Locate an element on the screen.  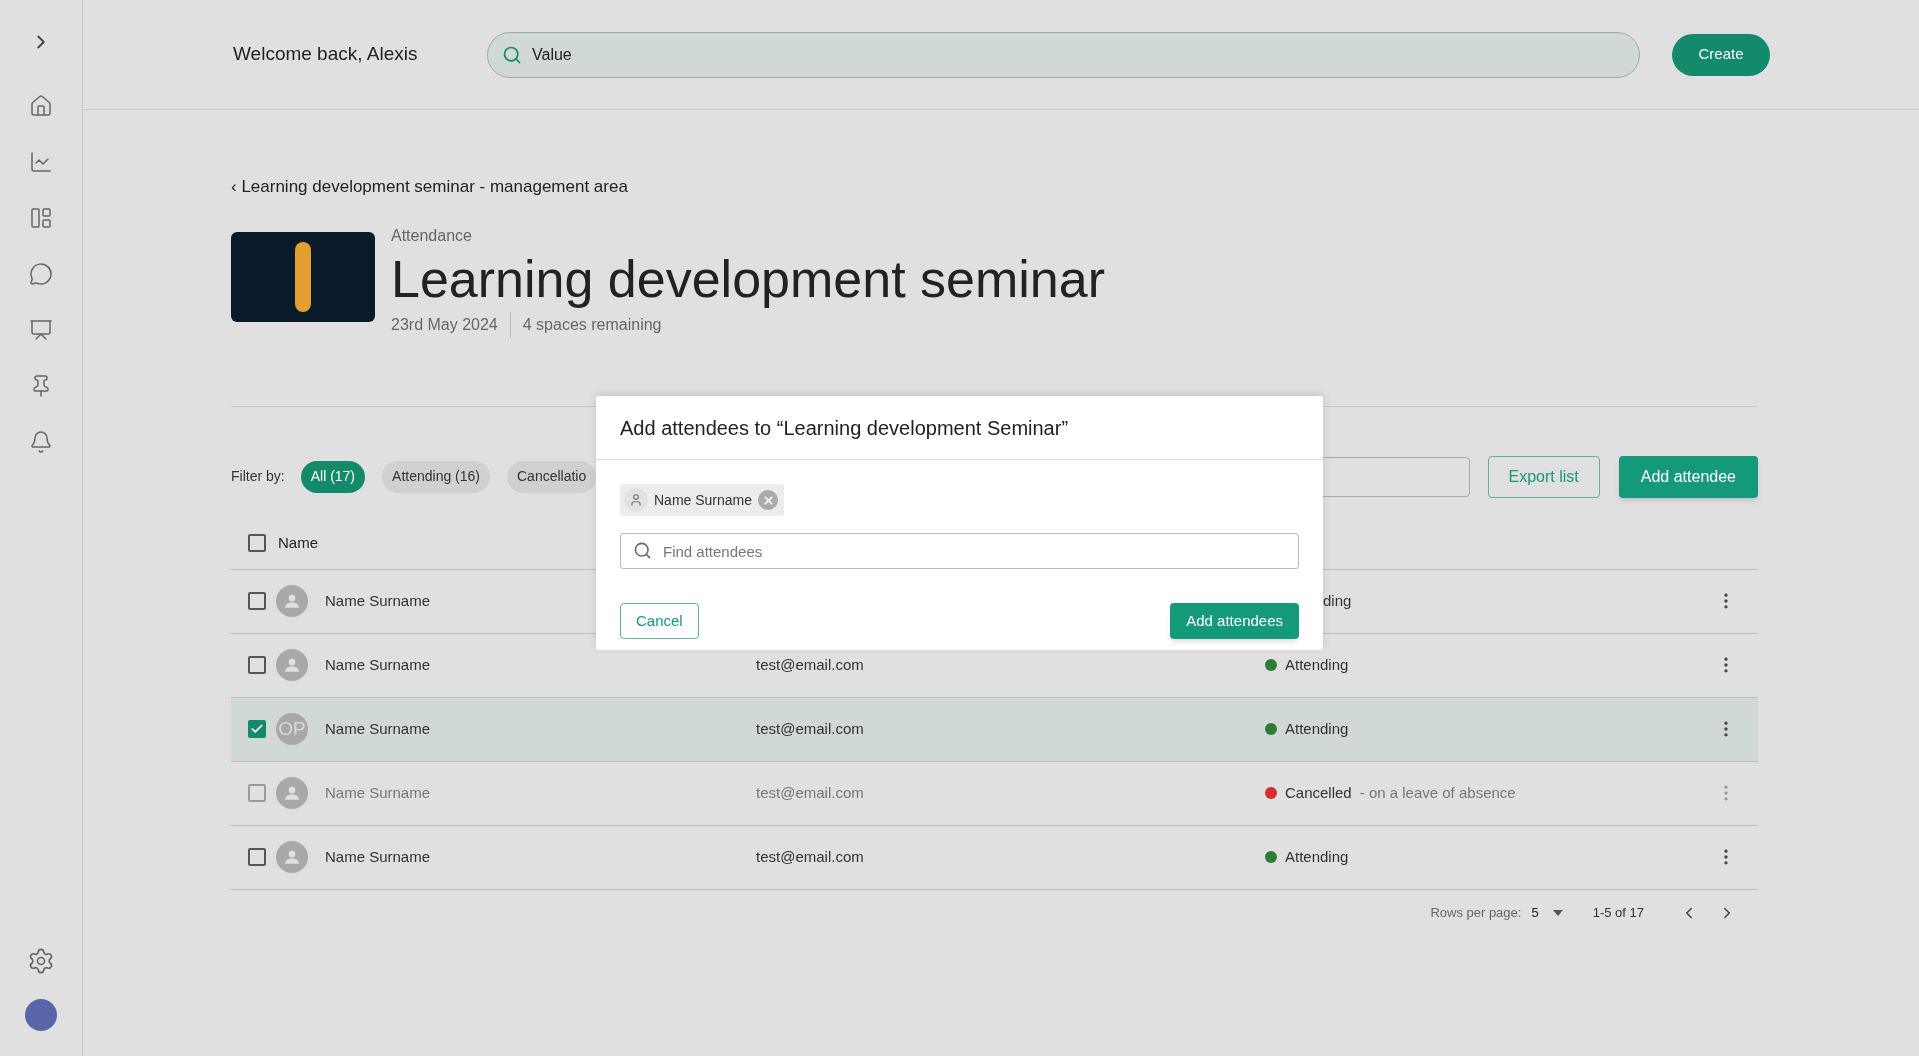
filter-chip: All (17) is located at coordinates (333, 476).